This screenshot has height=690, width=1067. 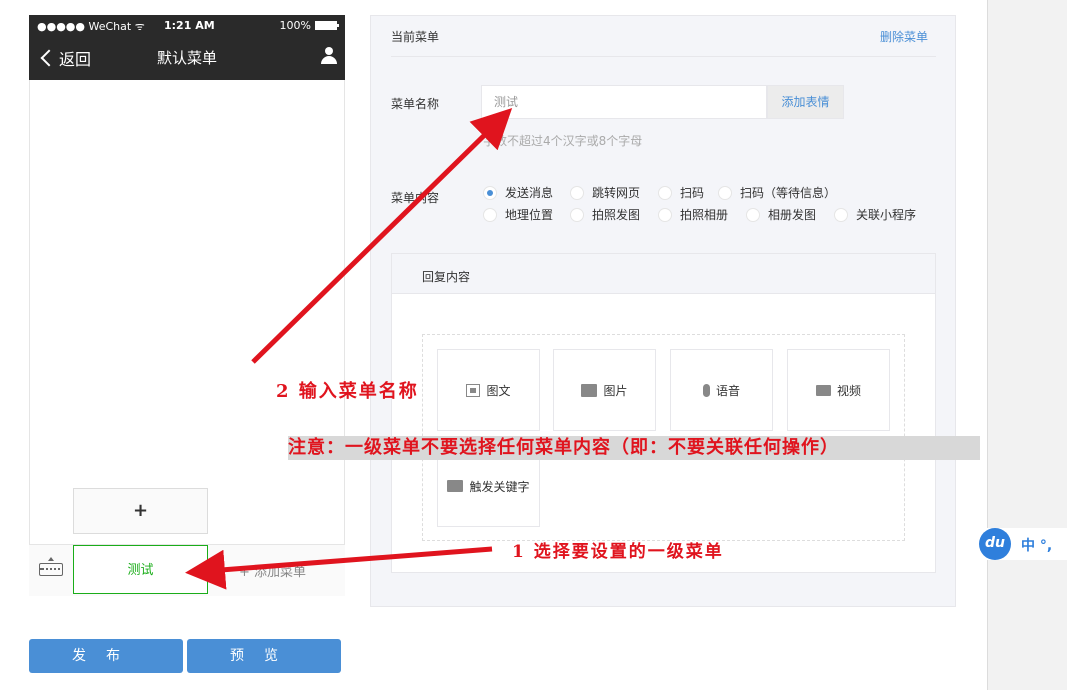 I want to click on battery-icon, so click(x=327, y=25).